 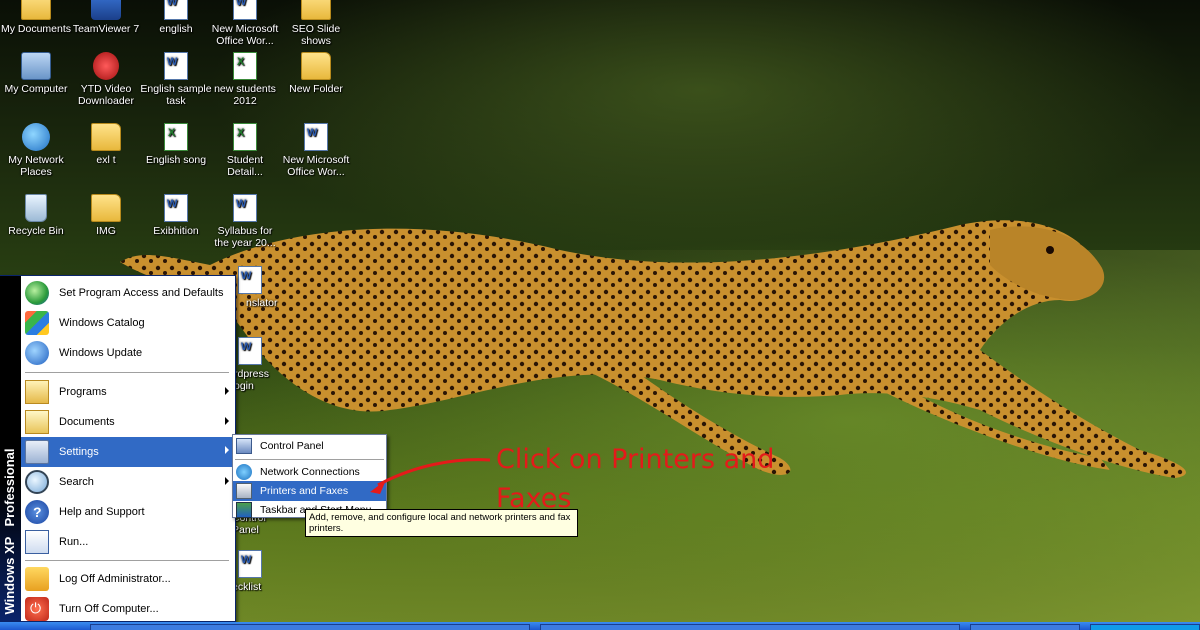 I want to click on network-connections-icon, so click(x=244, y=472).